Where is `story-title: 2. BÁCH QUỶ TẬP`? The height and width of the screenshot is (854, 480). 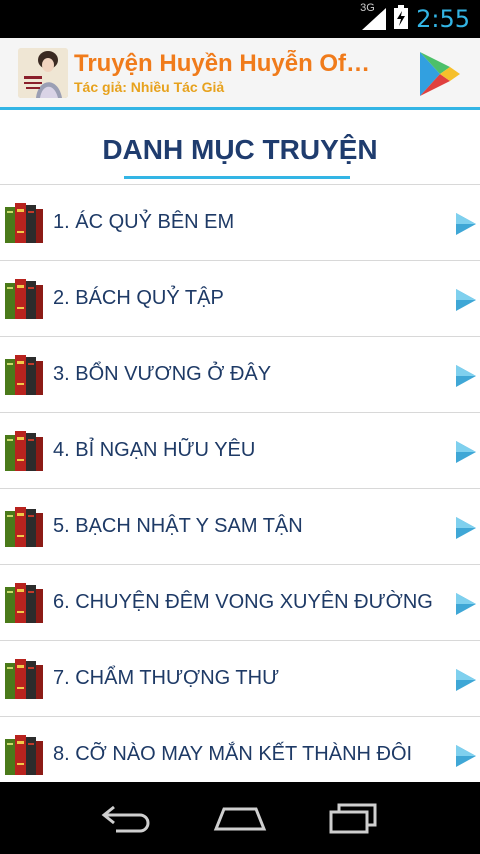 story-title: 2. BÁCH QUỶ TẬP is located at coordinates (138, 298).